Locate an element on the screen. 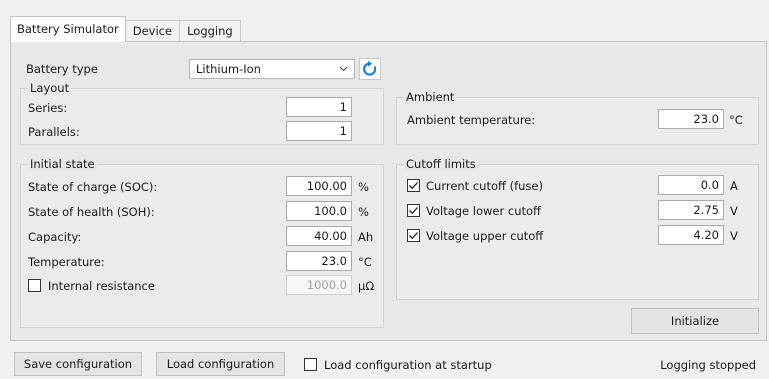 The image size is (769, 379). load-at-startup-label: Load configuration at startup is located at coordinates (408, 365).